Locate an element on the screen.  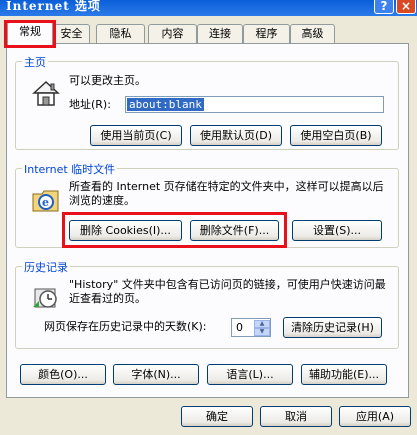
history-icon is located at coordinates (45, 298).